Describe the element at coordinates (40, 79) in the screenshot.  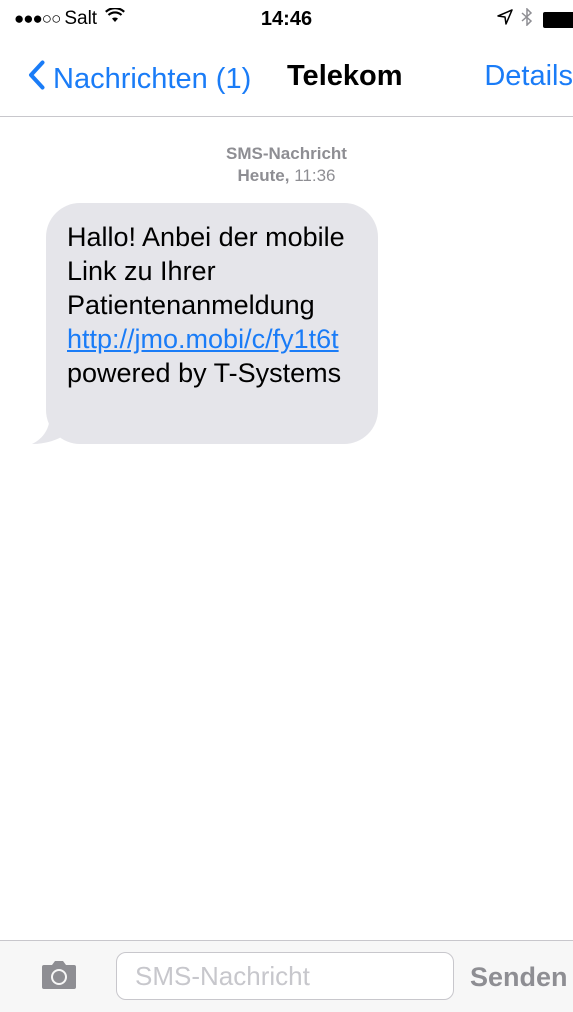
I see `chevron-left-icon` at that location.